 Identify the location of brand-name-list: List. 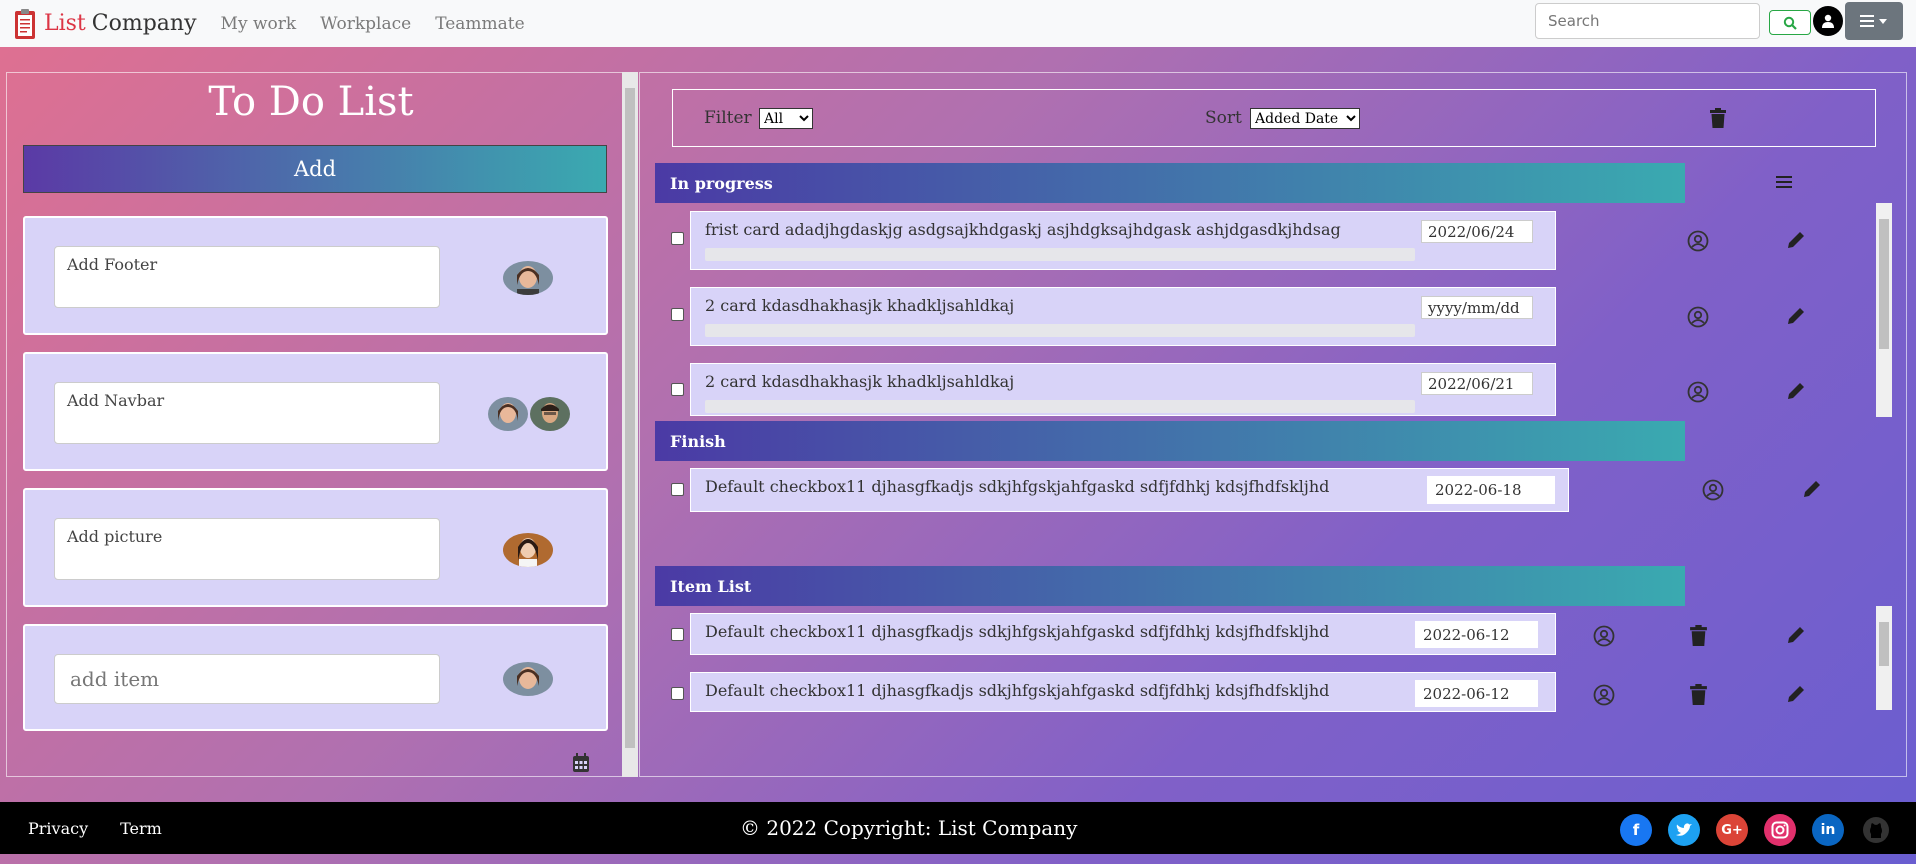
(65, 23).